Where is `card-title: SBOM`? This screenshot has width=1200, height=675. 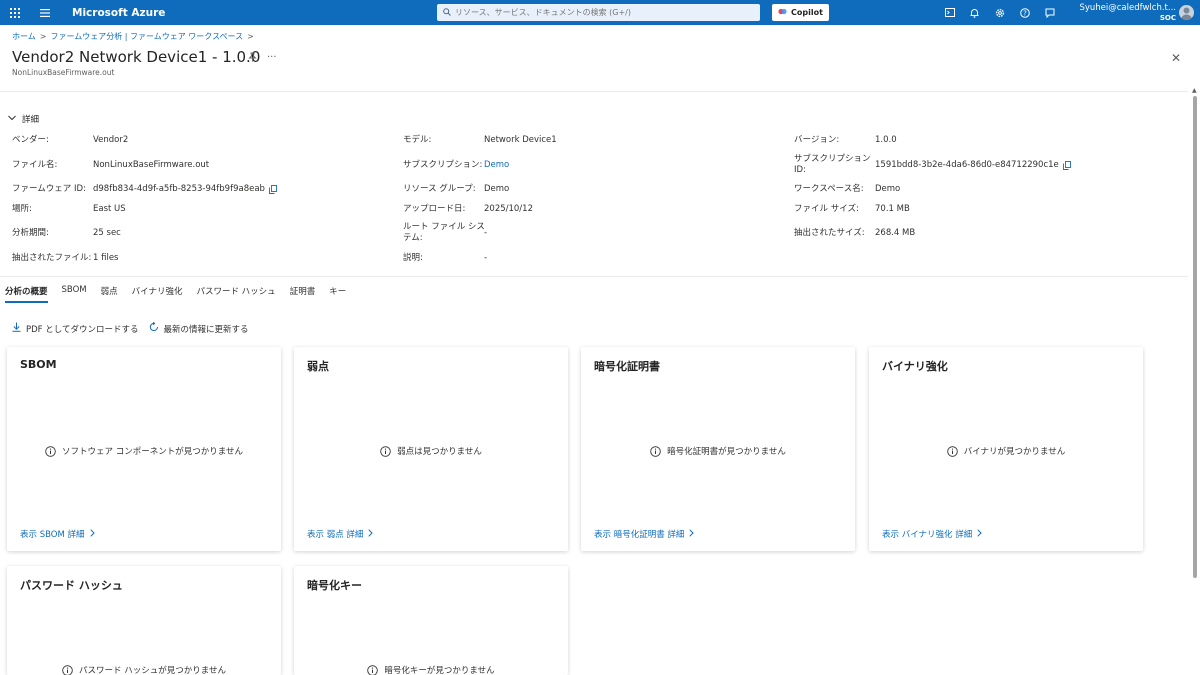
card-title: SBOM is located at coordinates (38, 364).